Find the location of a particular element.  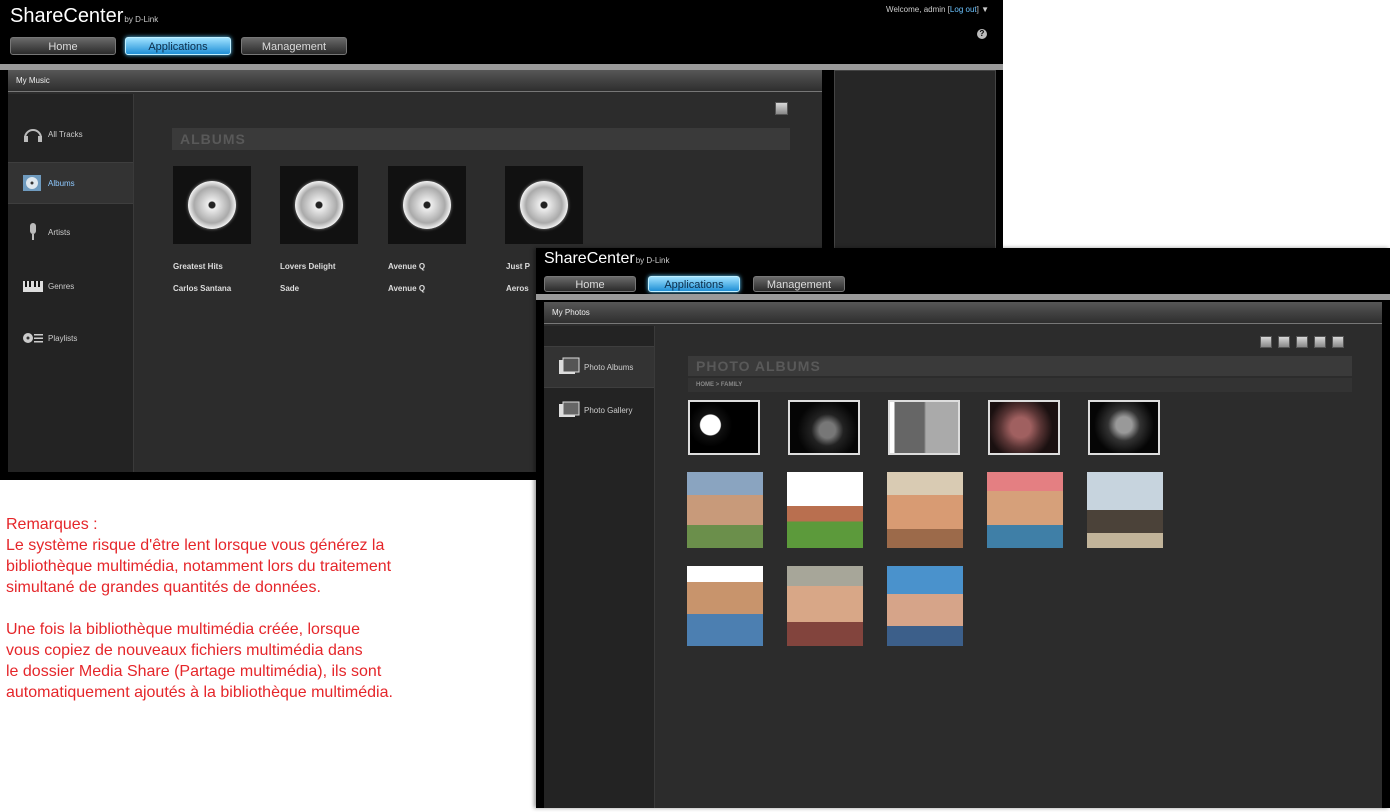

photo-gallery-icon is located at coordinates (569, 410).